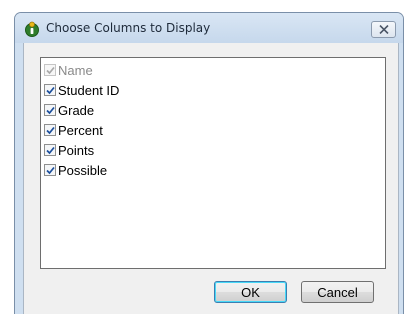 This screenshot has height=314, width=409. I want to click on checkbox-grade, so click(50, 110).